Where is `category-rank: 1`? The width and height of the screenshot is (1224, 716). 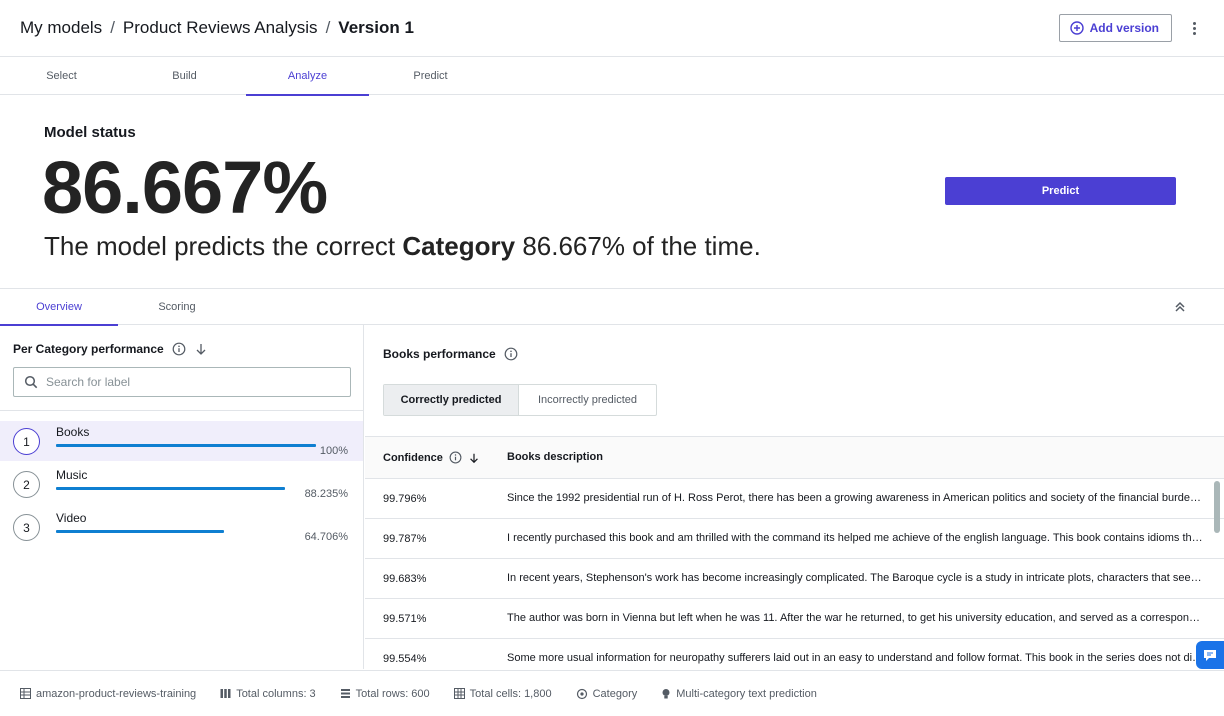
category-rank: 1 is located at coordinates (26, 441).